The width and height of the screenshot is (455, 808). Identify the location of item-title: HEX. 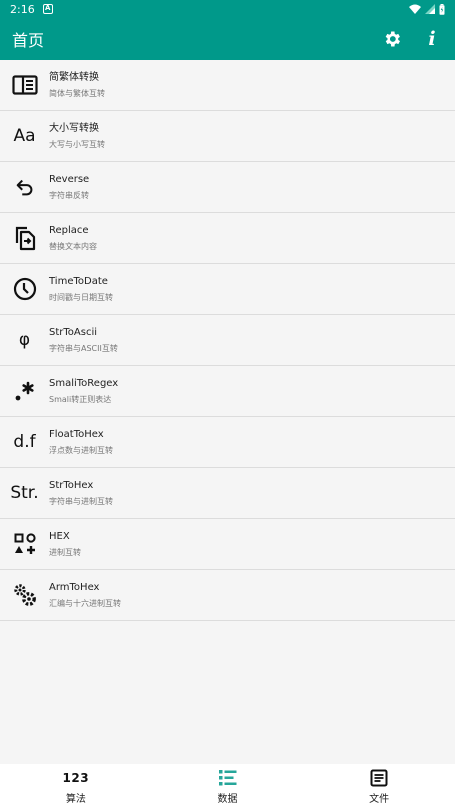
(59, 536).